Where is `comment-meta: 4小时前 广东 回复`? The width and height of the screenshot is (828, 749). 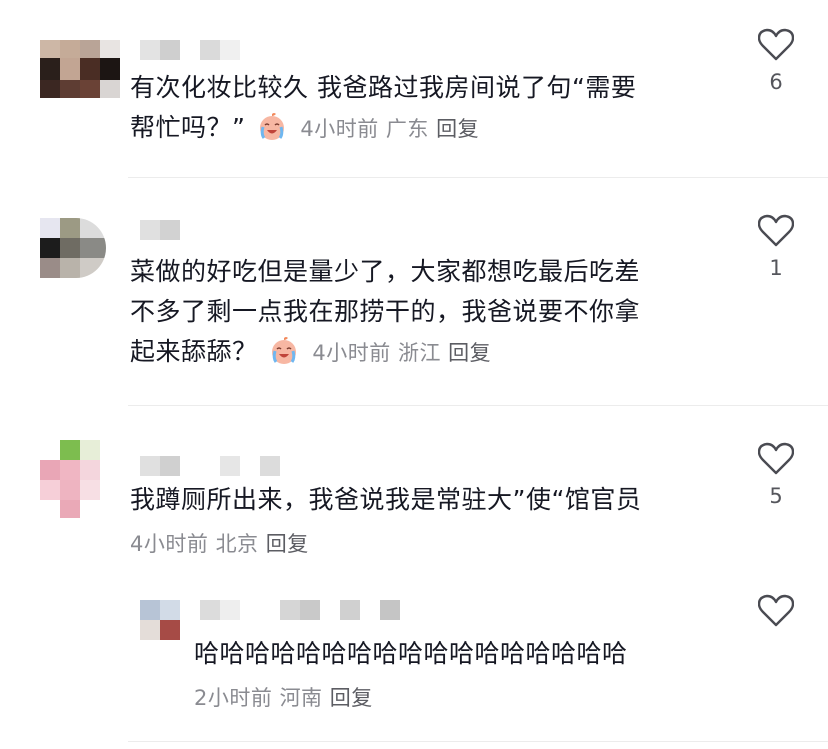 comment-meta: 4小时前 广东 回复 is located at coordinates (389, 129).